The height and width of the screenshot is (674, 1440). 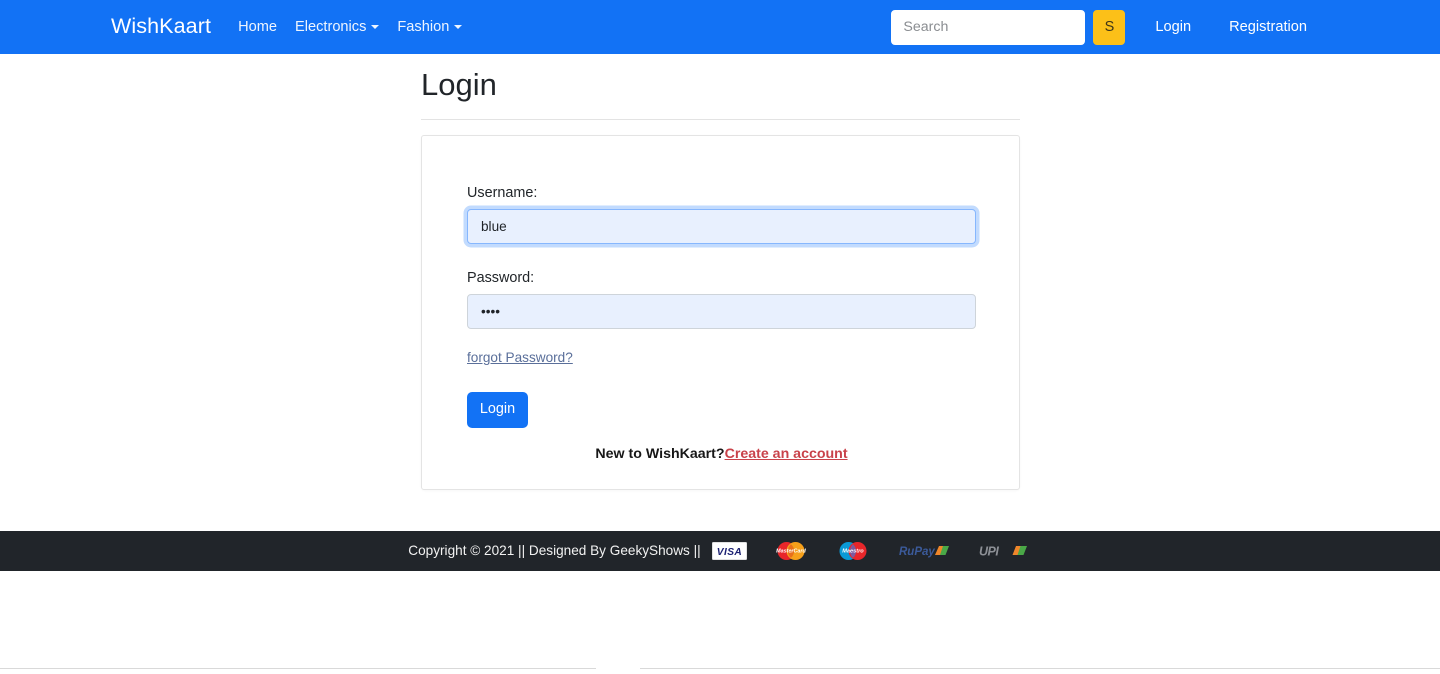 What do you see at coordinates (721, 256) in the screenshot?
I see `field-spacer` at bounding box center [721, 256].